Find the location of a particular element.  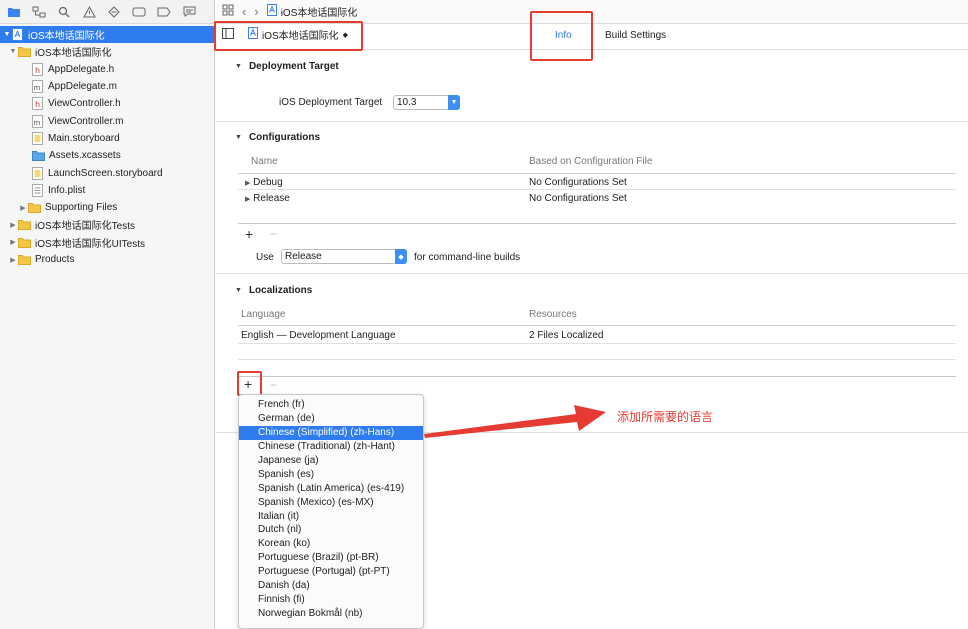

project-file-icon is located at coordinates (271, 11).